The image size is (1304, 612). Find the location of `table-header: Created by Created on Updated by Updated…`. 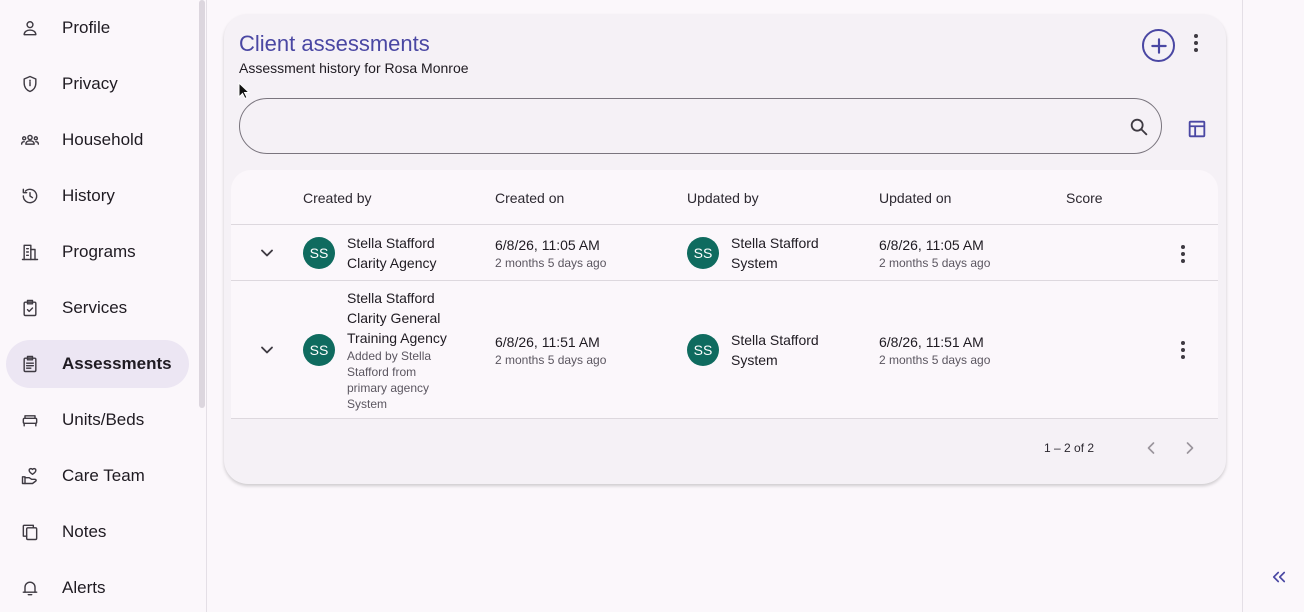

table-header: Created by Created on Updated by Updated… is located at coordinates (724, 197).